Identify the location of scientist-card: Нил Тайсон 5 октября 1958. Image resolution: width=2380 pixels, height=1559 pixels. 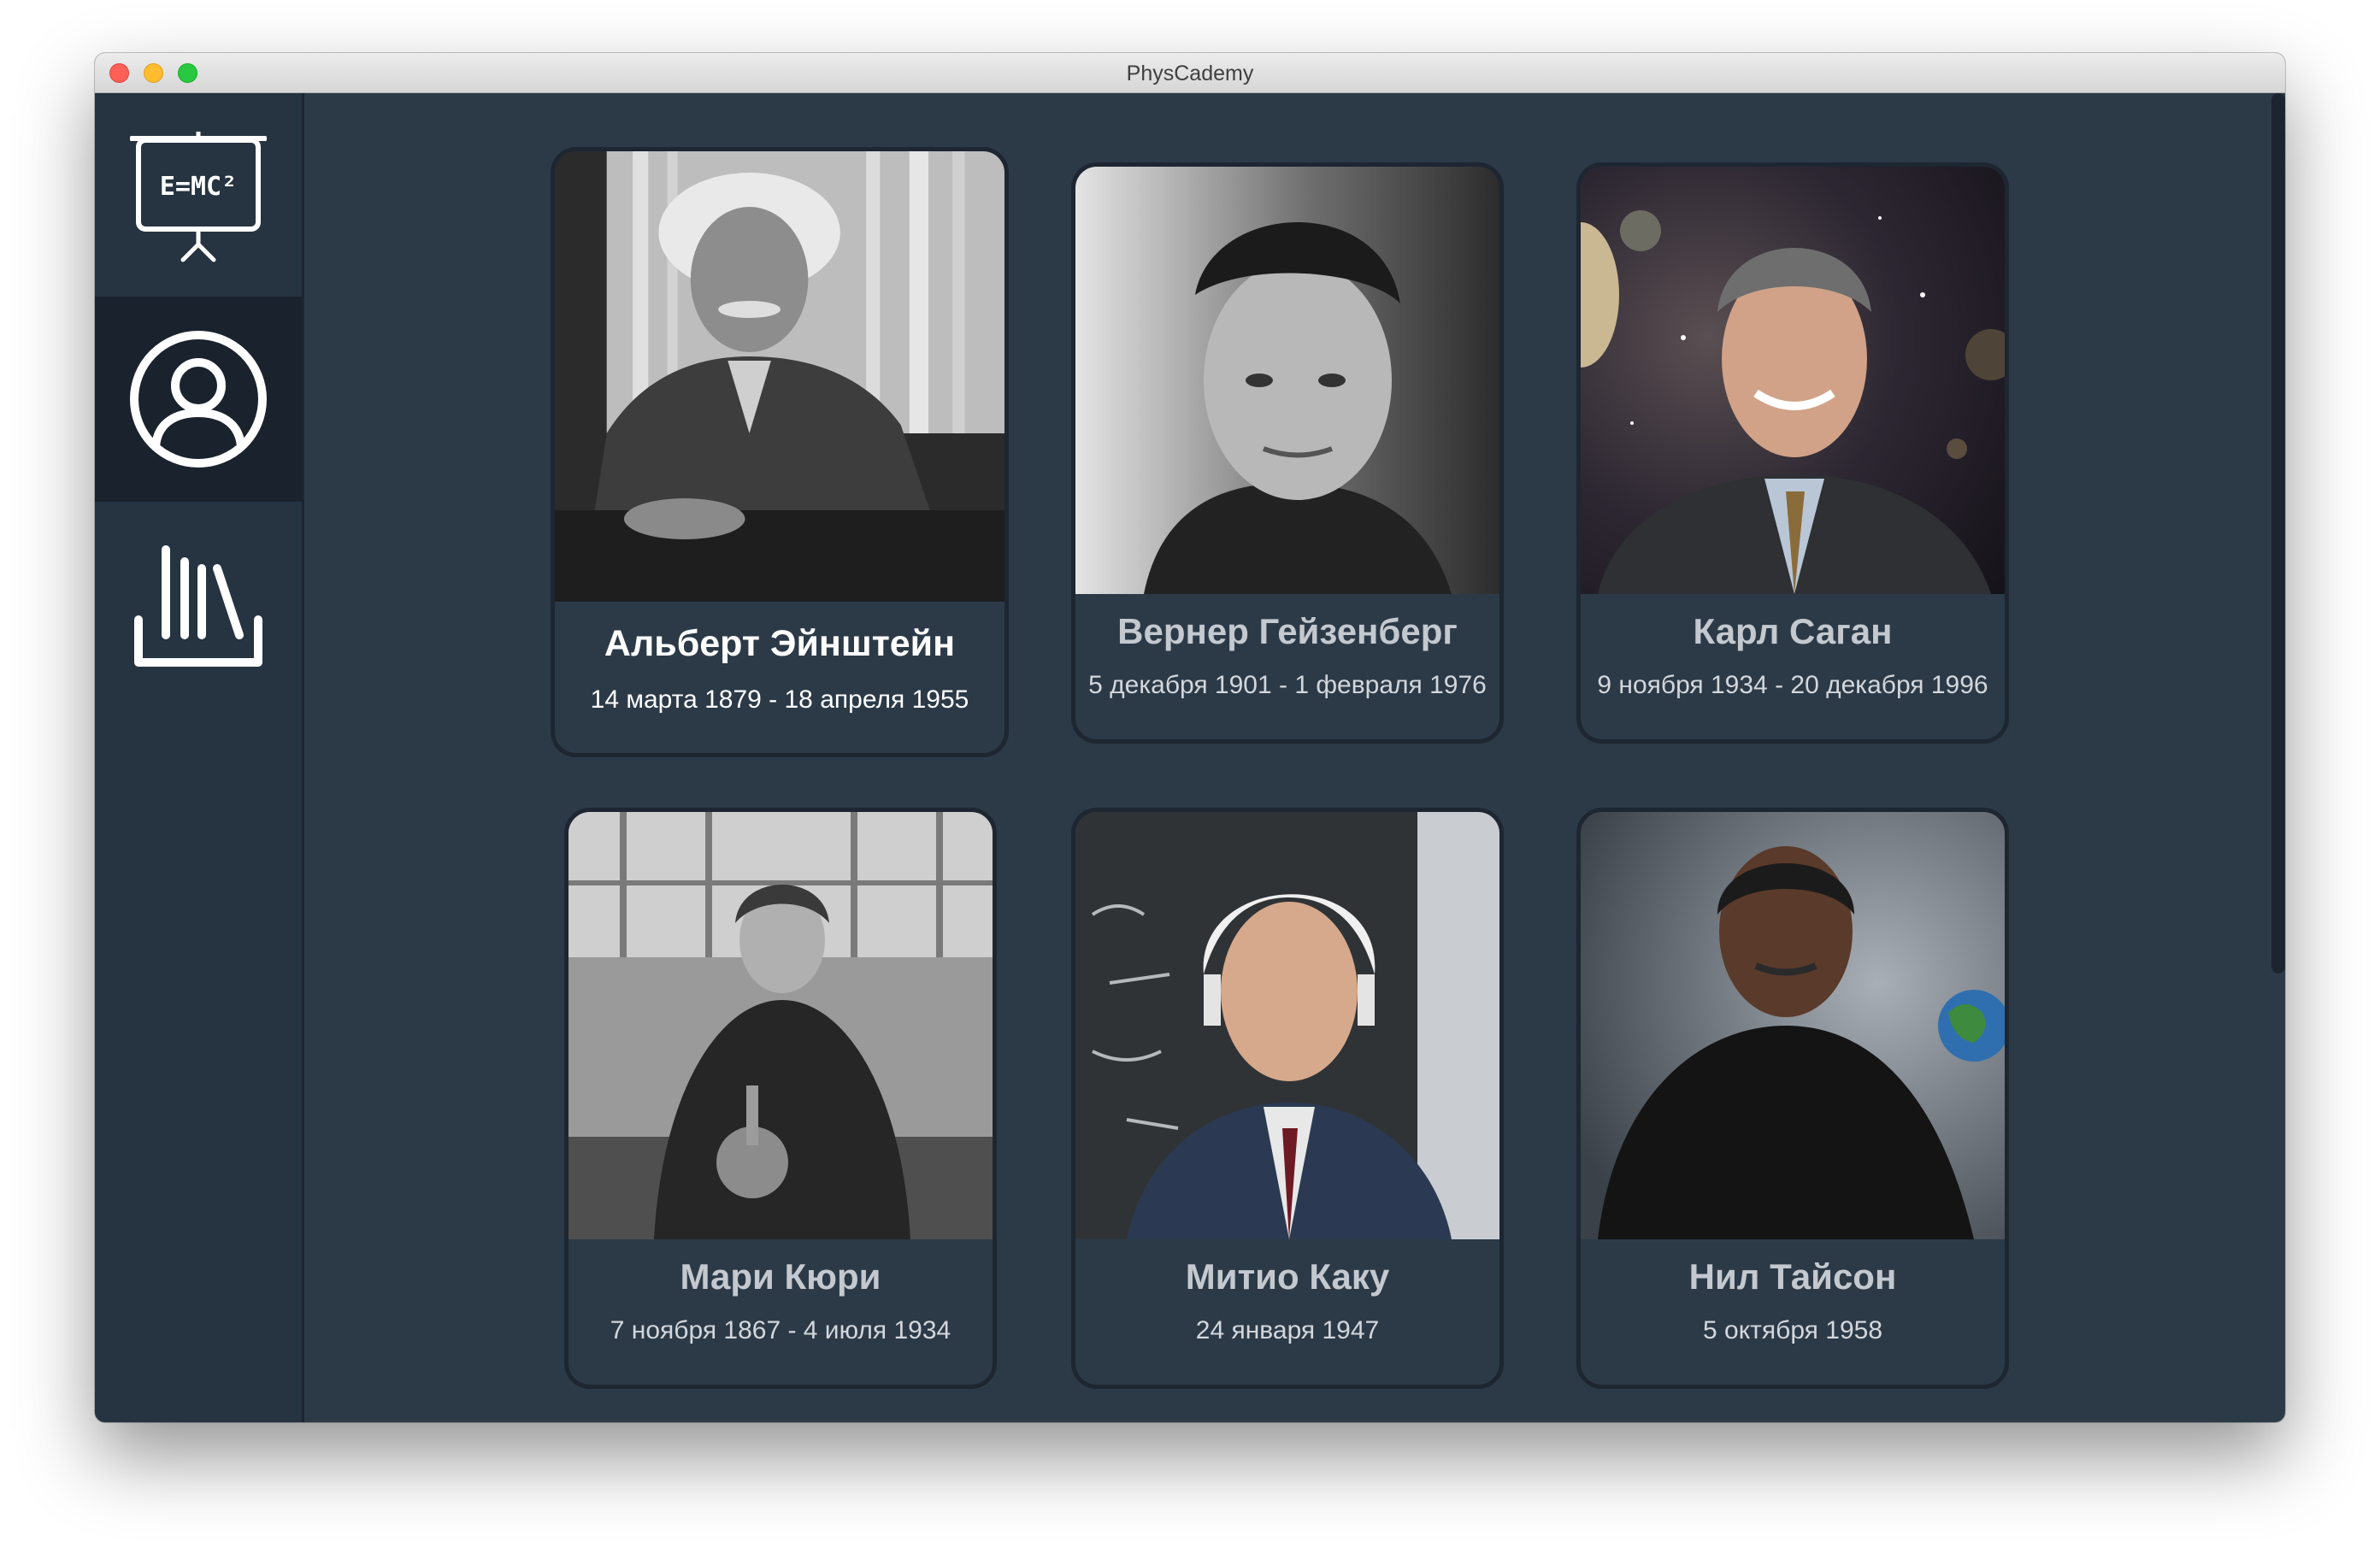
(1793, 1098).